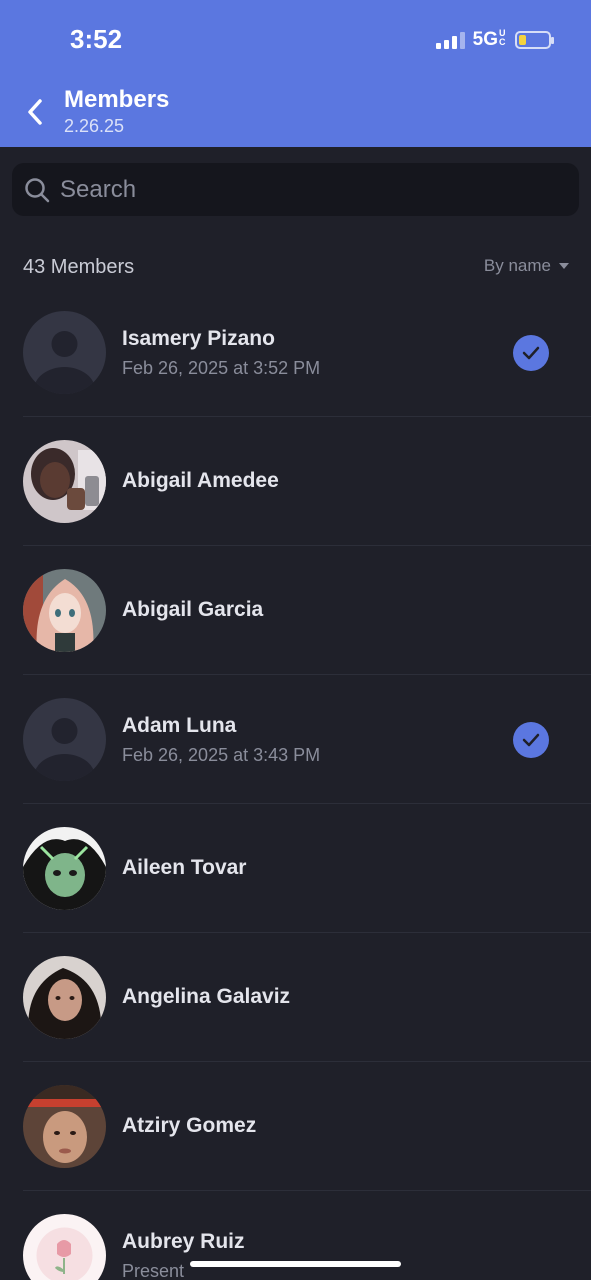 This screenshot has width=591, height=1280. What do you see at coordinates (200, 480) in the screenshot?
I see `member-name: Abigail Amedee` at bounding box center [200, 480].